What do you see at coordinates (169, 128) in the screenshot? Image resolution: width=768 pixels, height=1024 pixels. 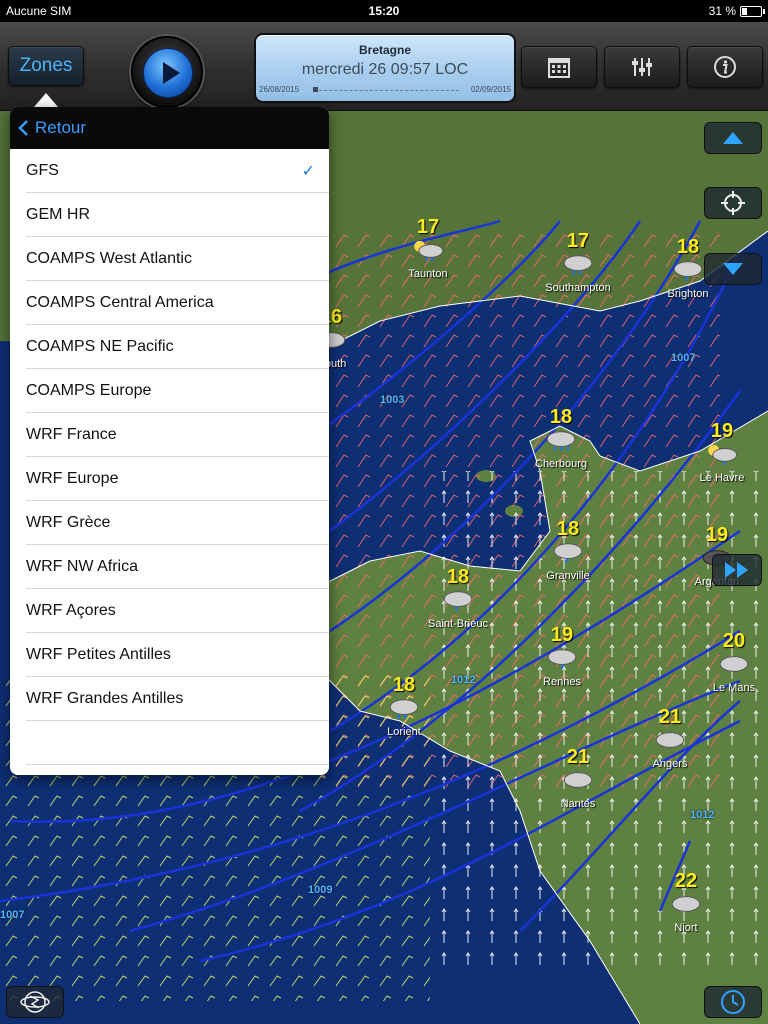 I see `popover-header: Retour` at bounding box center [169, 128].